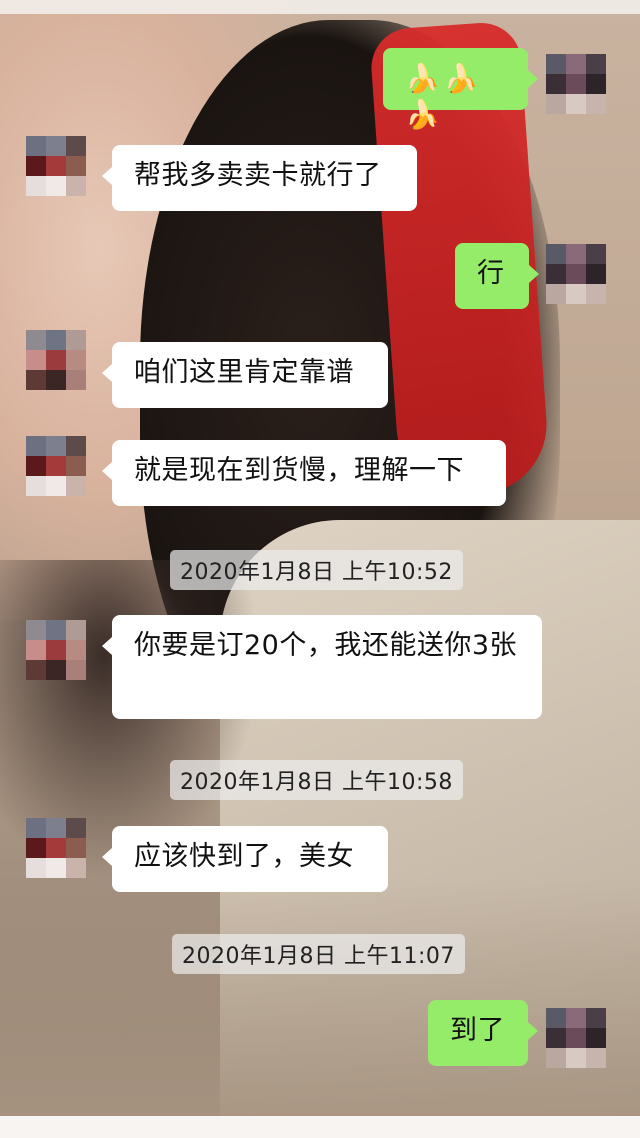  What do you see at coordinates (299, 470) in the screenshot?
I see `message-text: 就是现在到货慢，理解一下` at bounding box center [299, 470].